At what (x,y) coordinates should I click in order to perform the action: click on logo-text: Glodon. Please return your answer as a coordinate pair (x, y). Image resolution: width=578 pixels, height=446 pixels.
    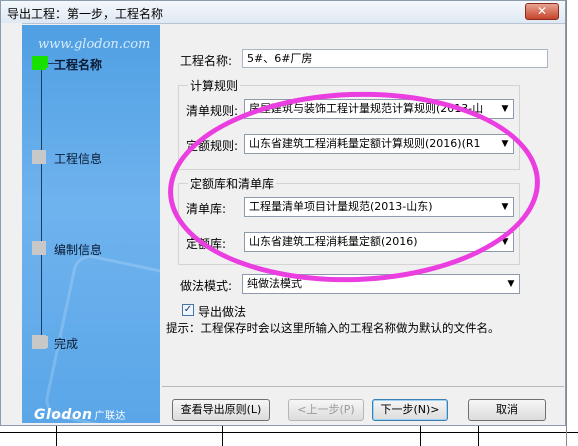
    Looking at the image, I should click on (63, 415).